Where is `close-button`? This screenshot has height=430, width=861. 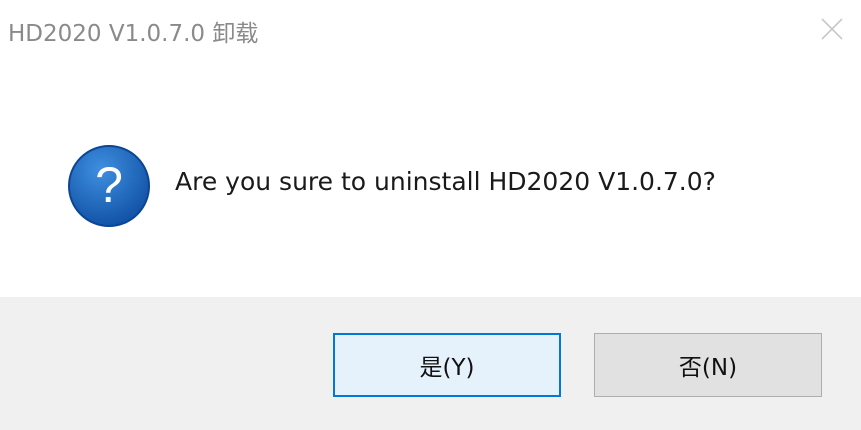
close-button is located at coordinates (832, 29).